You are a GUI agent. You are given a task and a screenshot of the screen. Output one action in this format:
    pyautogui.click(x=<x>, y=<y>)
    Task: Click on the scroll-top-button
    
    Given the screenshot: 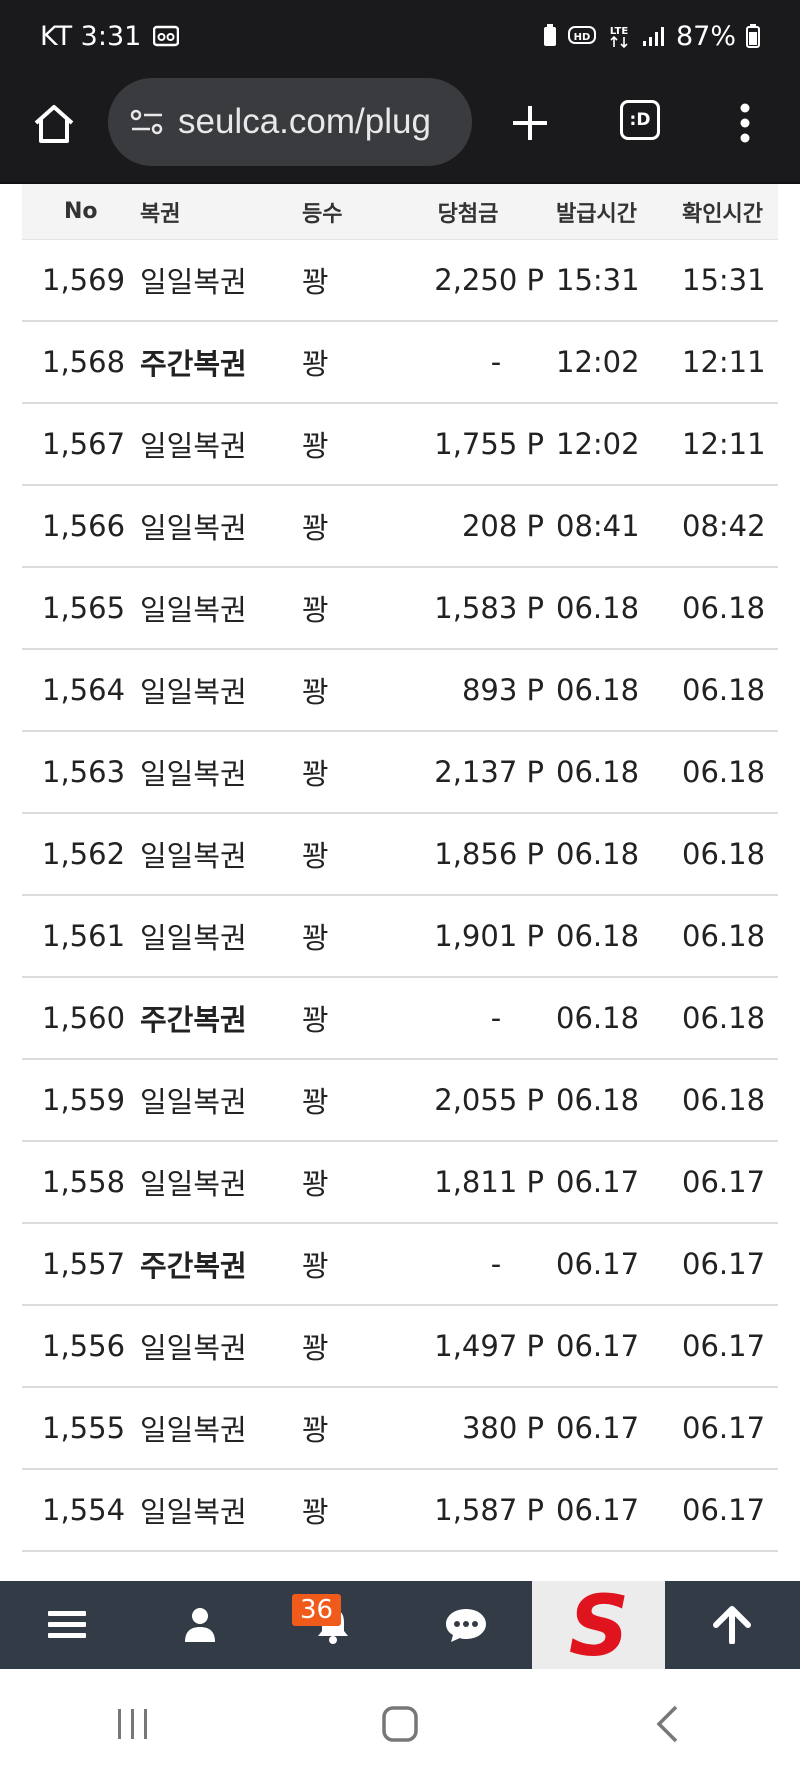 What is the action you would take?
    pyautogui.click(x=731, y=1625)
    